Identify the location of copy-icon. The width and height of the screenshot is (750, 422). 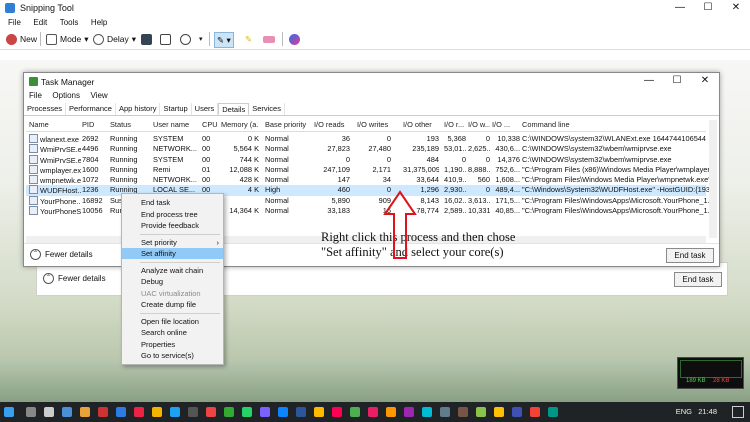
(165, 39).